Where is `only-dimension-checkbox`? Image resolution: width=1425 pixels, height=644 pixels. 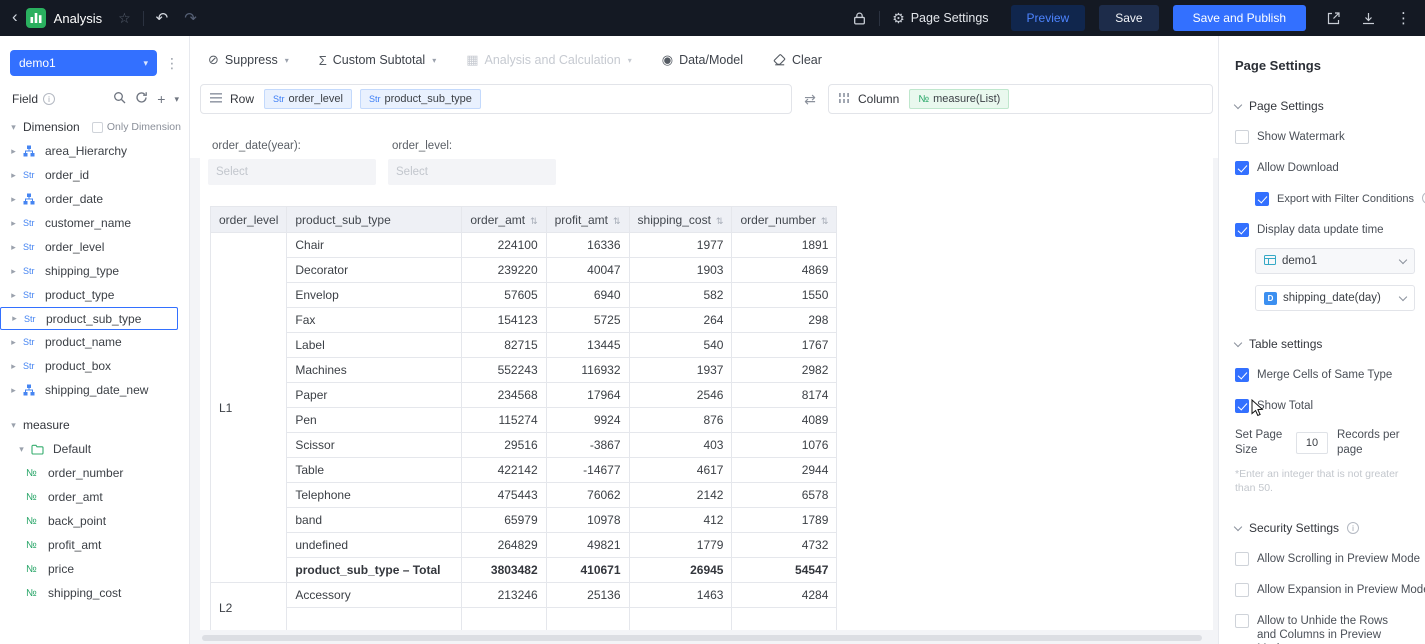 only-dimension-checkbox is located at coordinates (97, 127).